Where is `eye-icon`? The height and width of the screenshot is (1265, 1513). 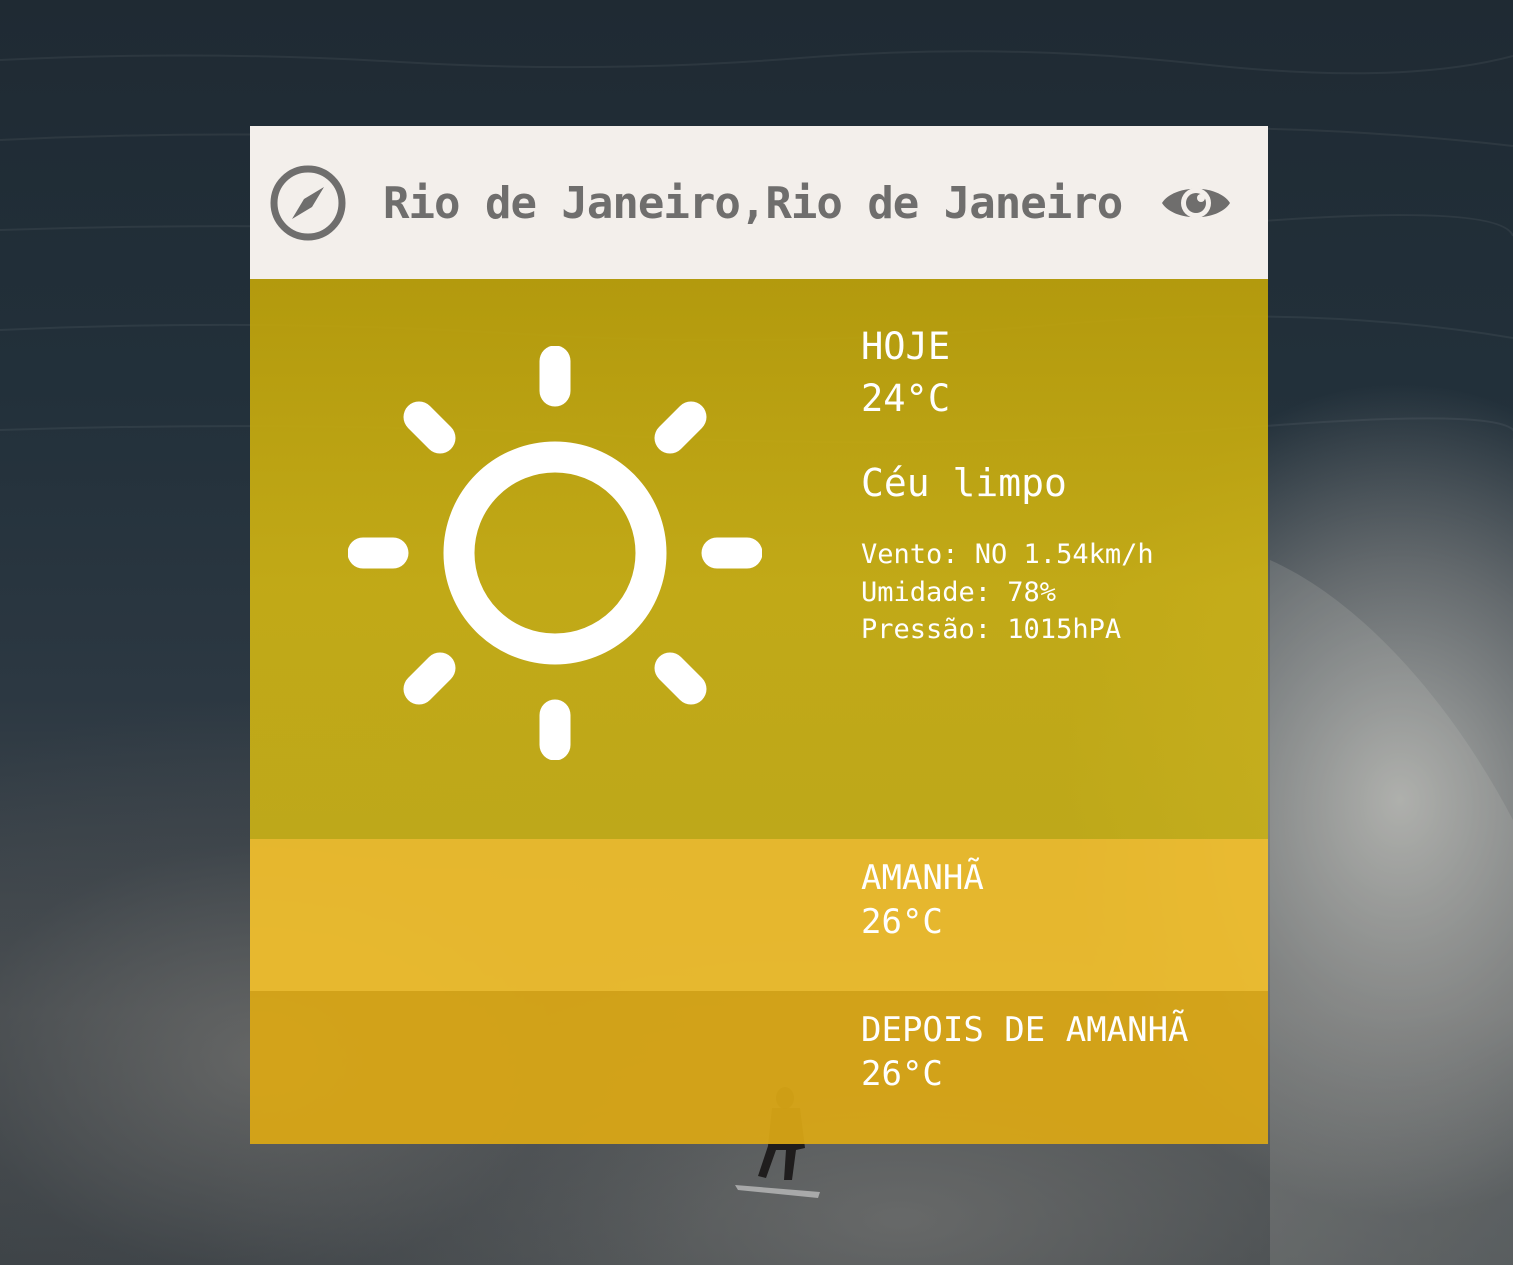
eye-icon is located at coordinates (1196, 203).